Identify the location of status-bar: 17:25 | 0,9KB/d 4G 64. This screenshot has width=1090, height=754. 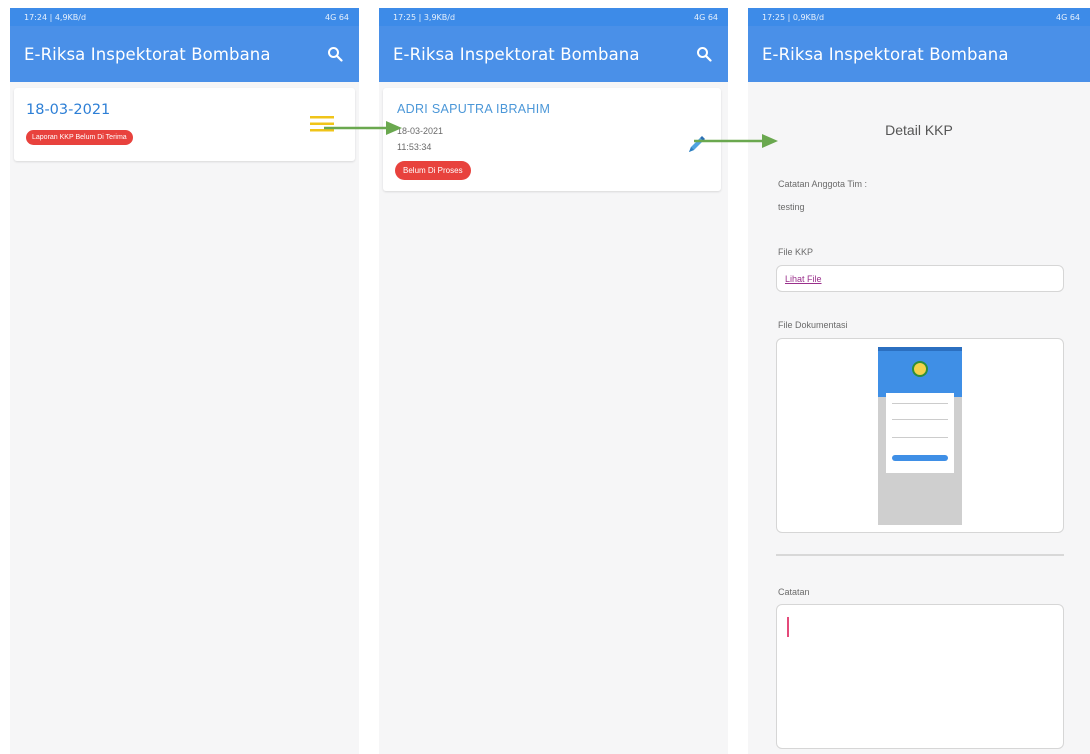
(919, 17).